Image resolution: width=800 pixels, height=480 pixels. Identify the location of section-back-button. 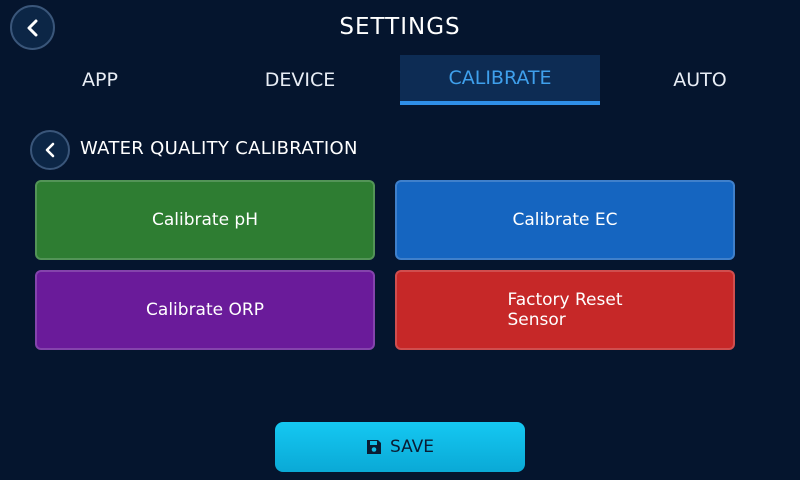
(50, 150).